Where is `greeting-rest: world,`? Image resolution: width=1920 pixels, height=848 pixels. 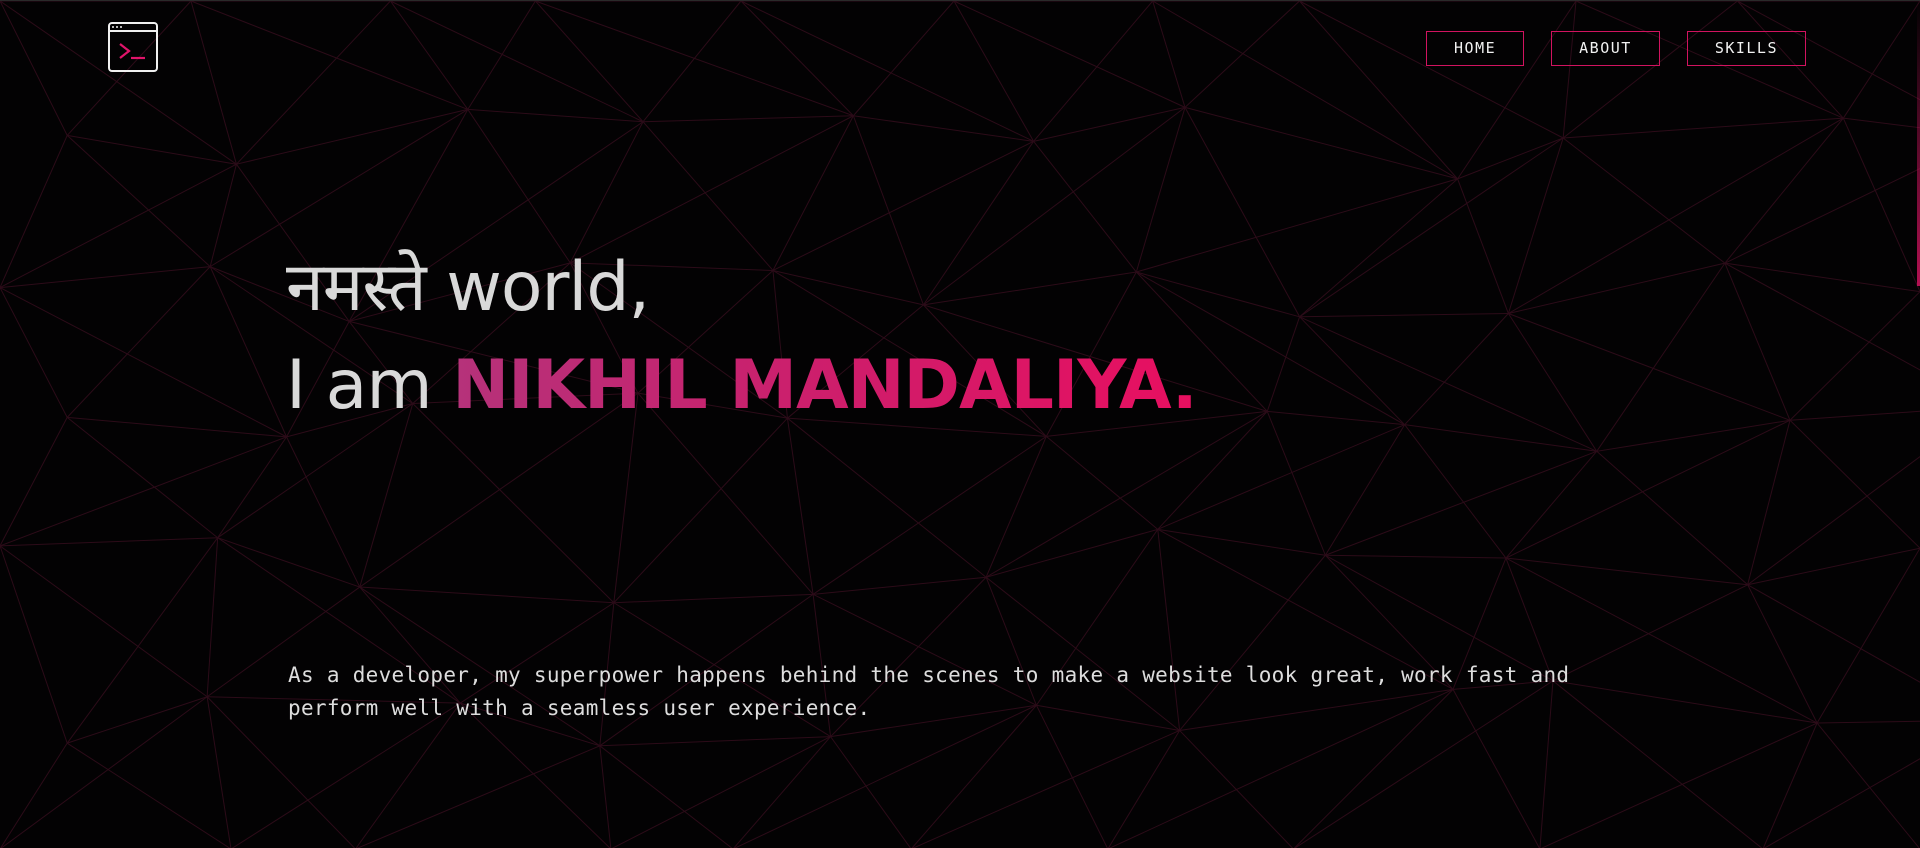
greeting-rest: world, is located at coordinates (548, 287).